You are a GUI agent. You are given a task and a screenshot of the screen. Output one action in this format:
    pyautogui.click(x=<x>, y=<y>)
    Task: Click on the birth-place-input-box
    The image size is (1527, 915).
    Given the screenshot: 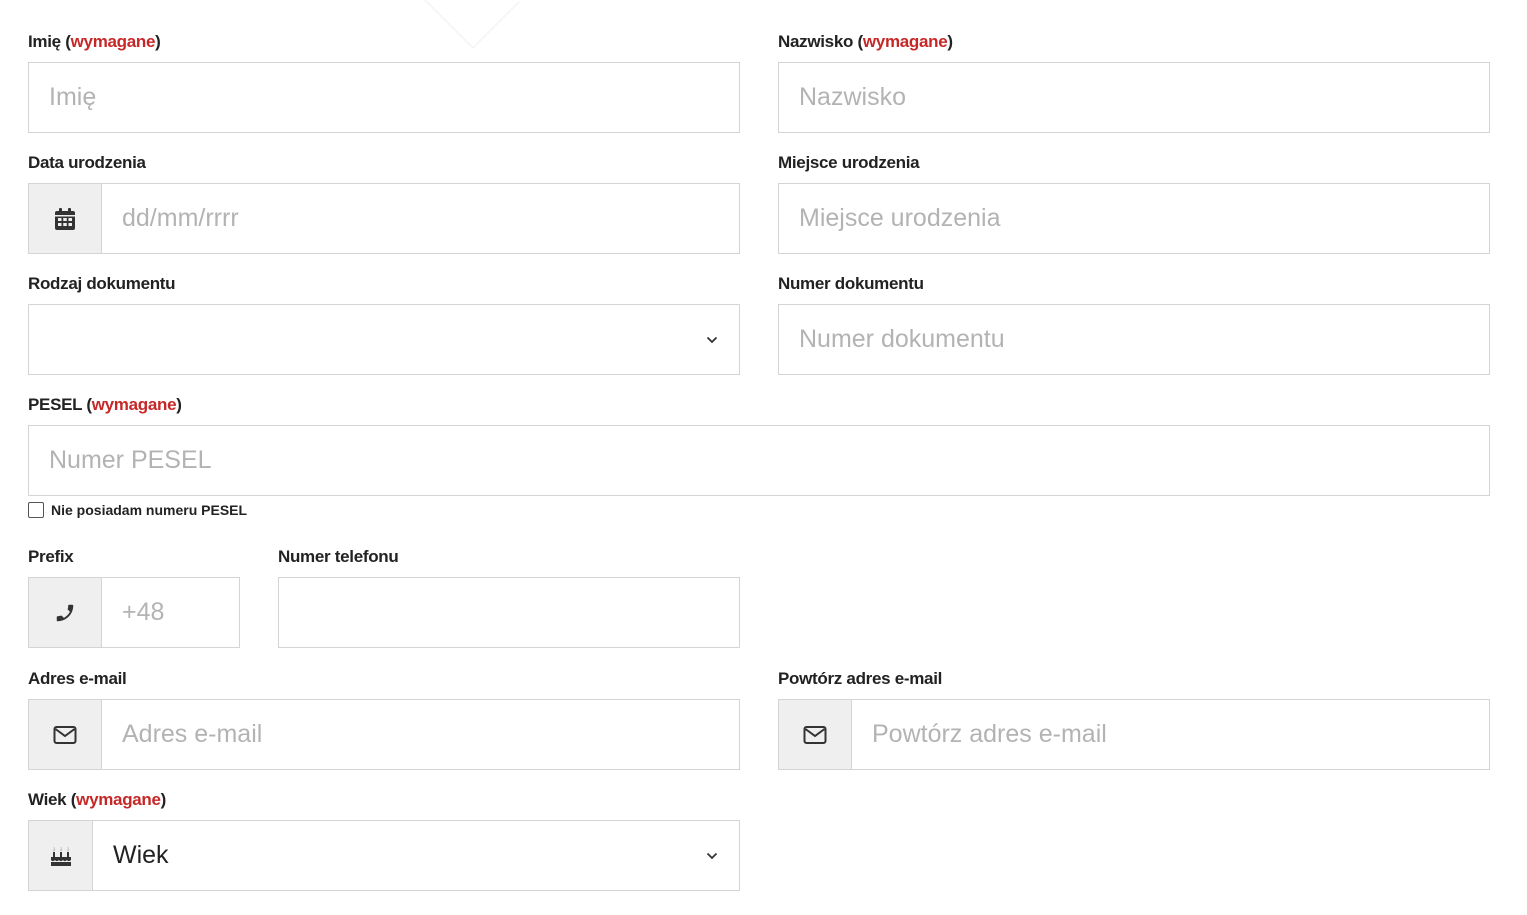 What is the action you would take?
    pyautogui.click(x=1134, y=218)
    